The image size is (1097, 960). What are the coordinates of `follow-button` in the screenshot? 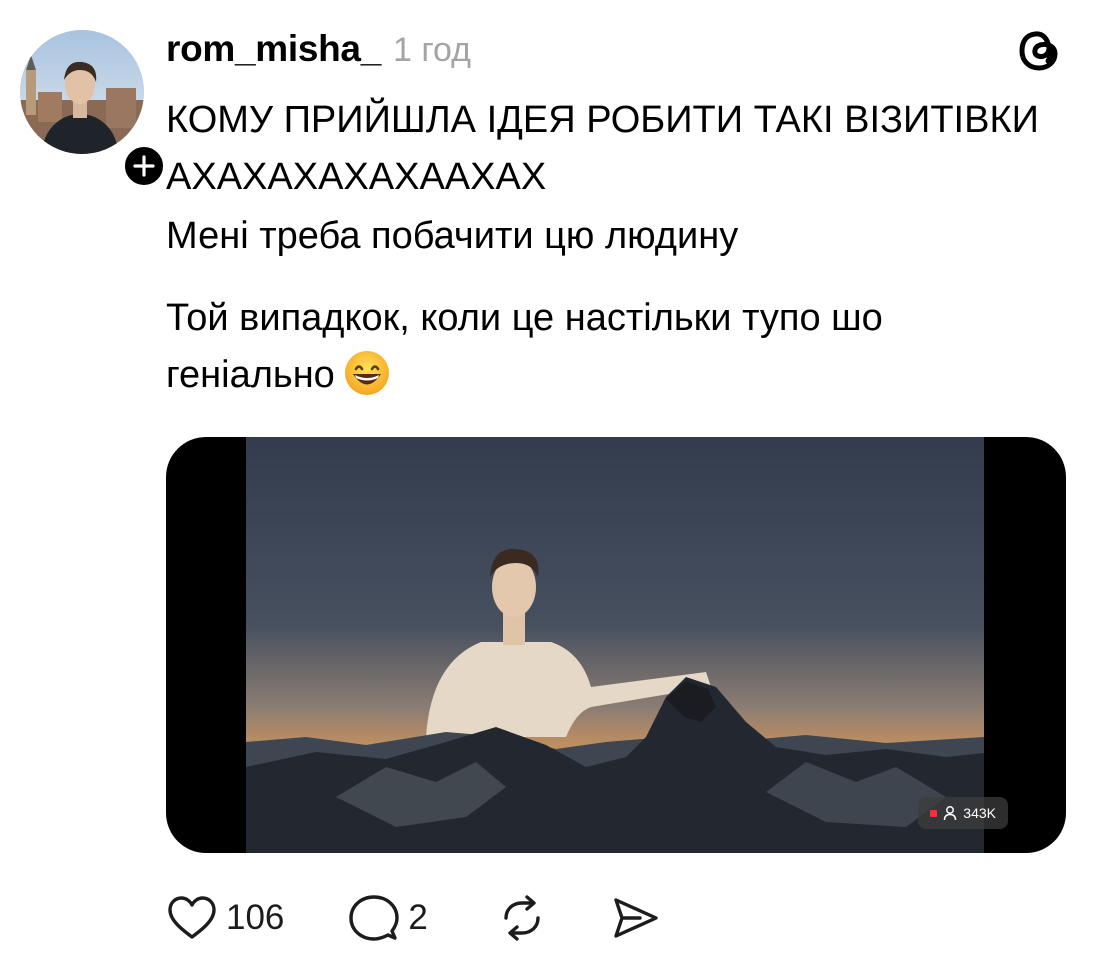 It's located at (144, 166).